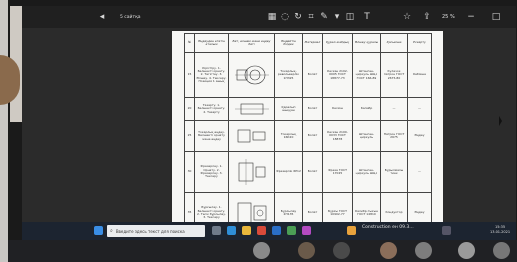  What do you see at coordinates (189, 75) in the screenshot?
I see `row-number: 15` at bounding box center [189, 75].